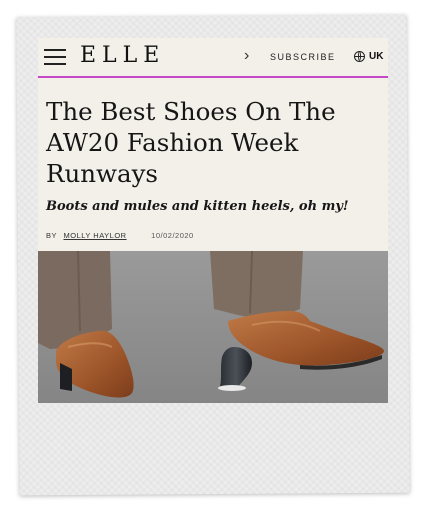  Describe the element at coordinates (376, 56) in the screenshot. I see `region-selector: UK` at that location.